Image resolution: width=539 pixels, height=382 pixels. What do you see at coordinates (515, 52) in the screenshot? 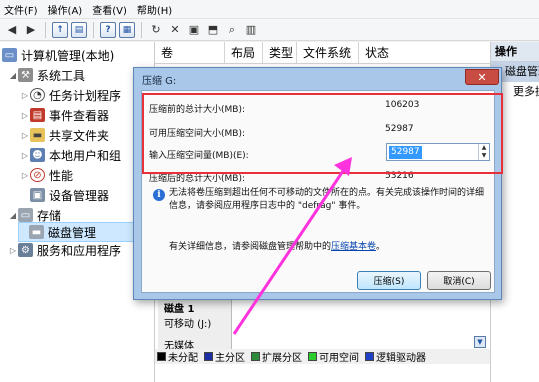
I see `actions-header: 操作` at bounding box center [515, 52].